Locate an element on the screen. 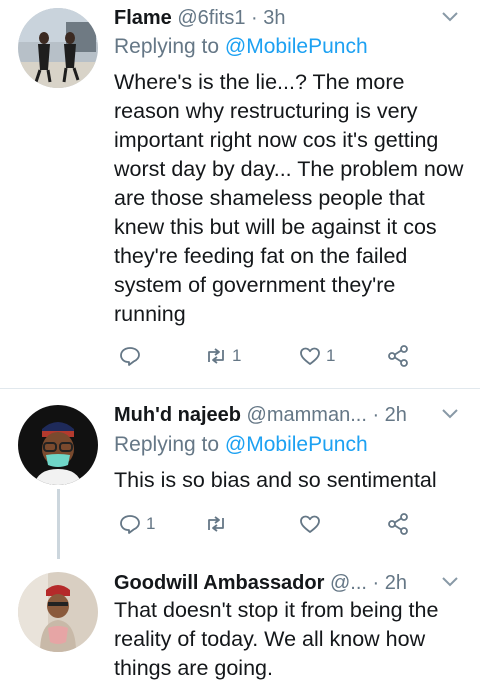 The width and height of the screenshot is (480, 683). tweet-text: This is so bias and so sentimental is located at coordinates (275, 480).